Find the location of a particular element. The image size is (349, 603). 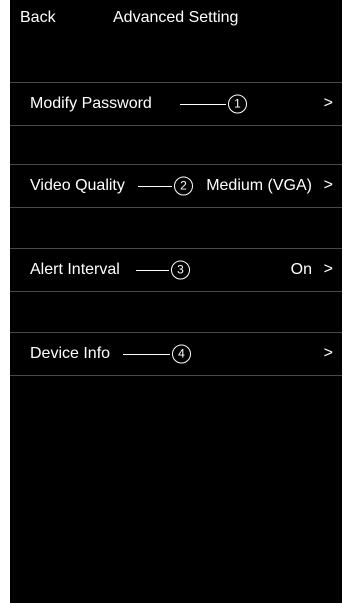

device-info-label: Device Info is located at coordinates (70, 353).